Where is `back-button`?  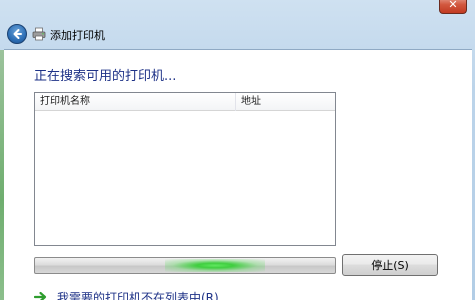
back-button is located at coordinates (17, 34).